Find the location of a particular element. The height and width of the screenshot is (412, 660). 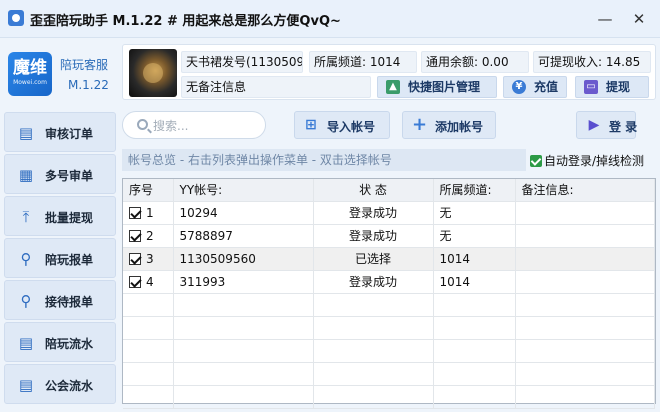

account-name: 天书裙发号(1130509560) is located at coordinates (242, 62).